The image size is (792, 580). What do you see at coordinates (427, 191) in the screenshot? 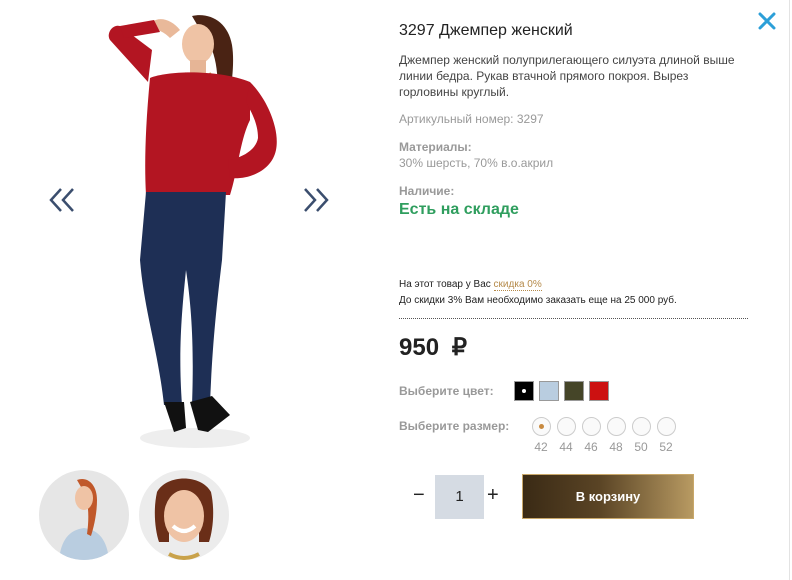
I see `availability-label: Наличие:` at bounding box center [427, 191].